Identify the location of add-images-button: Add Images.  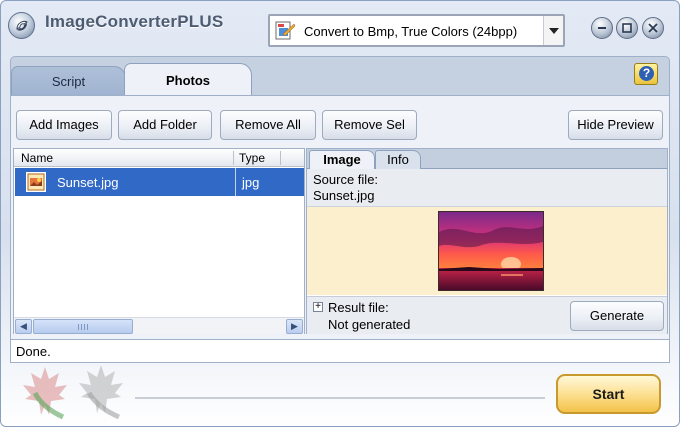
(64, 125).